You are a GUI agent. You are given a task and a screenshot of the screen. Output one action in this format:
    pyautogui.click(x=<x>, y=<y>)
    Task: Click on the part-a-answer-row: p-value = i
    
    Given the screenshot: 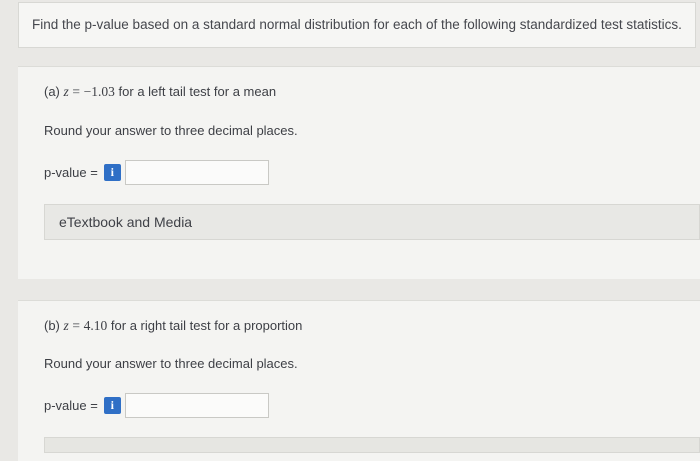 What is the action you would take?
    pyautogui.click(x=156, y=172)
    